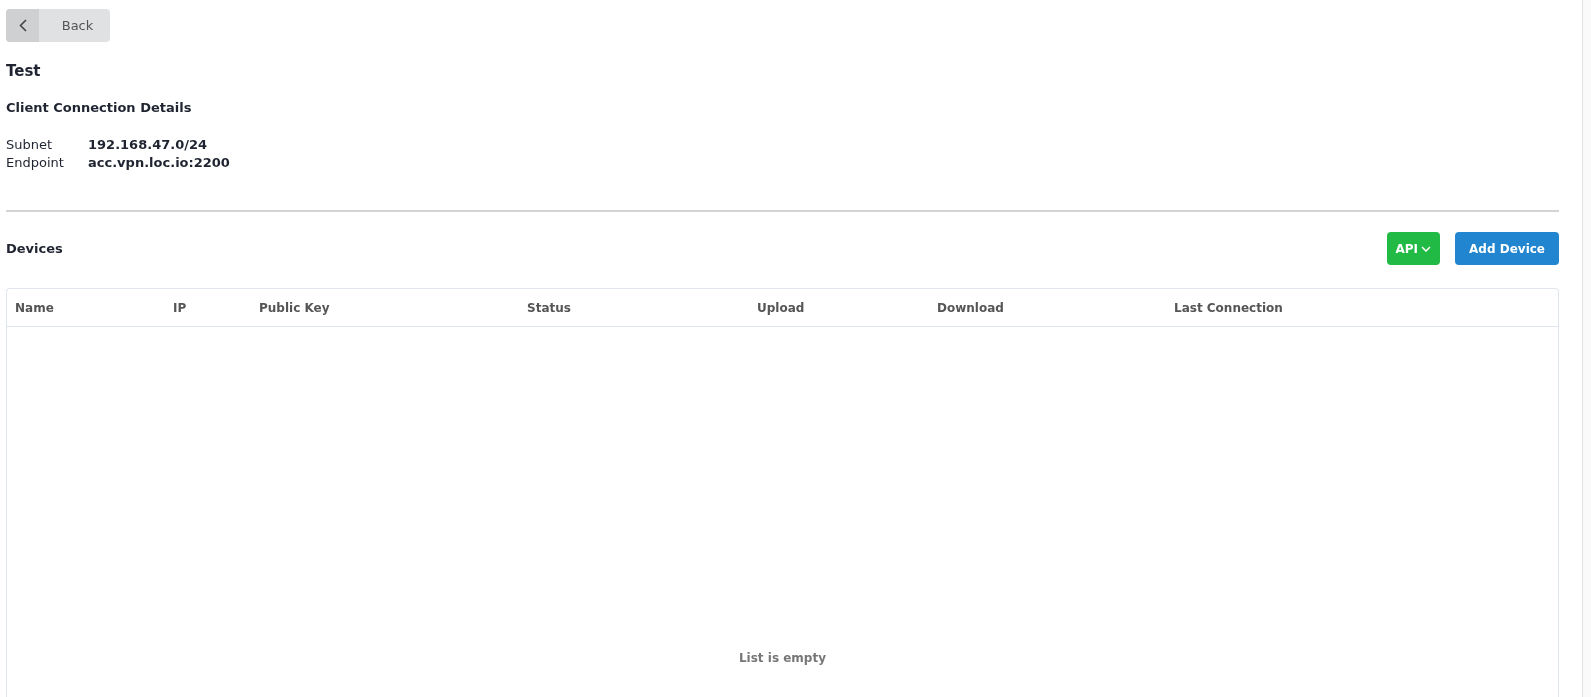 The height and width of the screenshot is (697, 1591). I want to click on field-label: Endpoint, so click(35, 162).